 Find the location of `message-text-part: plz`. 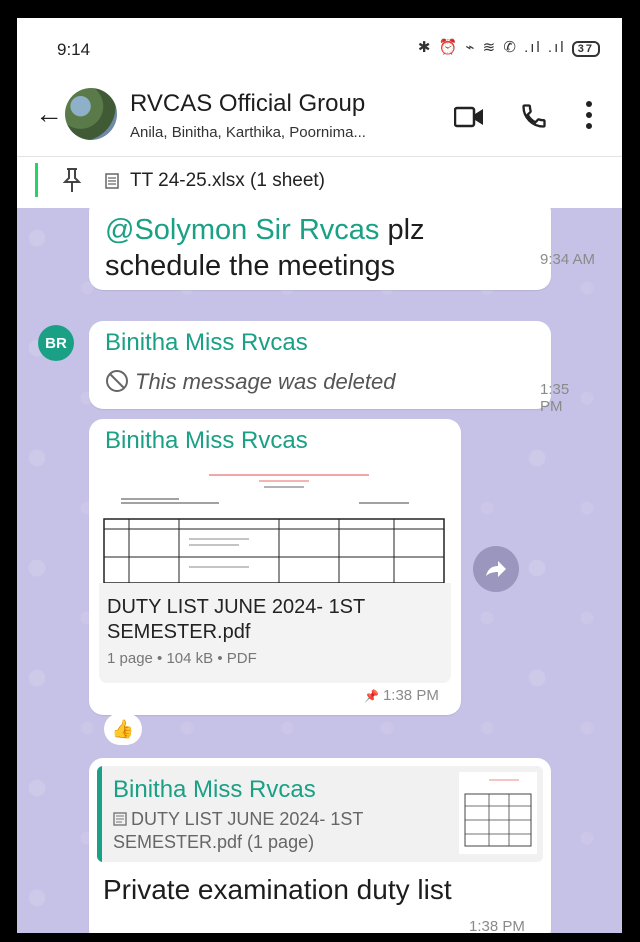

message-text-part: plz is located at coordinates (402, 230).